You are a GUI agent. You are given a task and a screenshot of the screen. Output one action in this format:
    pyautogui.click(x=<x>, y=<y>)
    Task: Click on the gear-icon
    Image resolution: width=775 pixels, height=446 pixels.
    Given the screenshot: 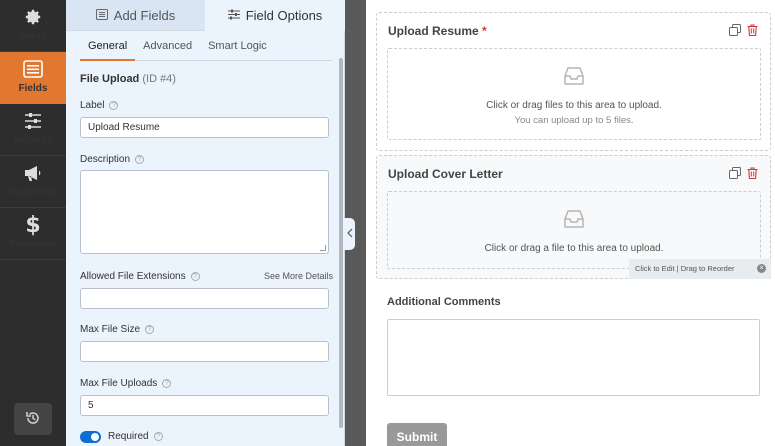 What is the action you would take?
    pyautogui.click(x=33, y=17)
    